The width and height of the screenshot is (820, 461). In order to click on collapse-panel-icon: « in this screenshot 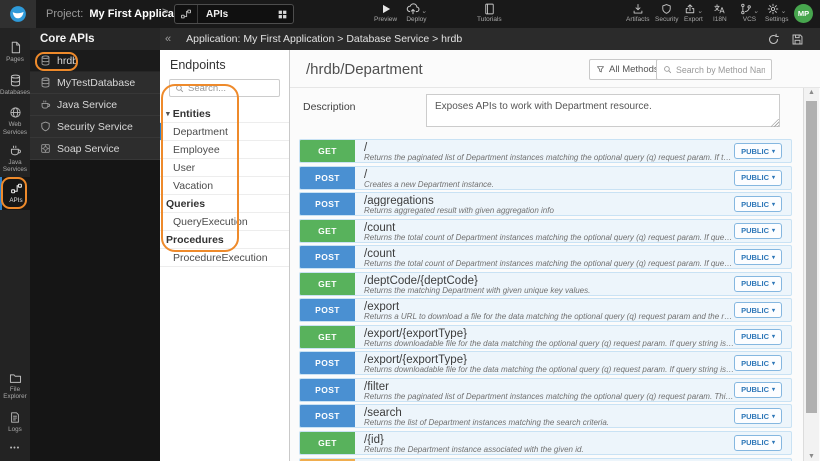, I will do `click(168, 39)`.